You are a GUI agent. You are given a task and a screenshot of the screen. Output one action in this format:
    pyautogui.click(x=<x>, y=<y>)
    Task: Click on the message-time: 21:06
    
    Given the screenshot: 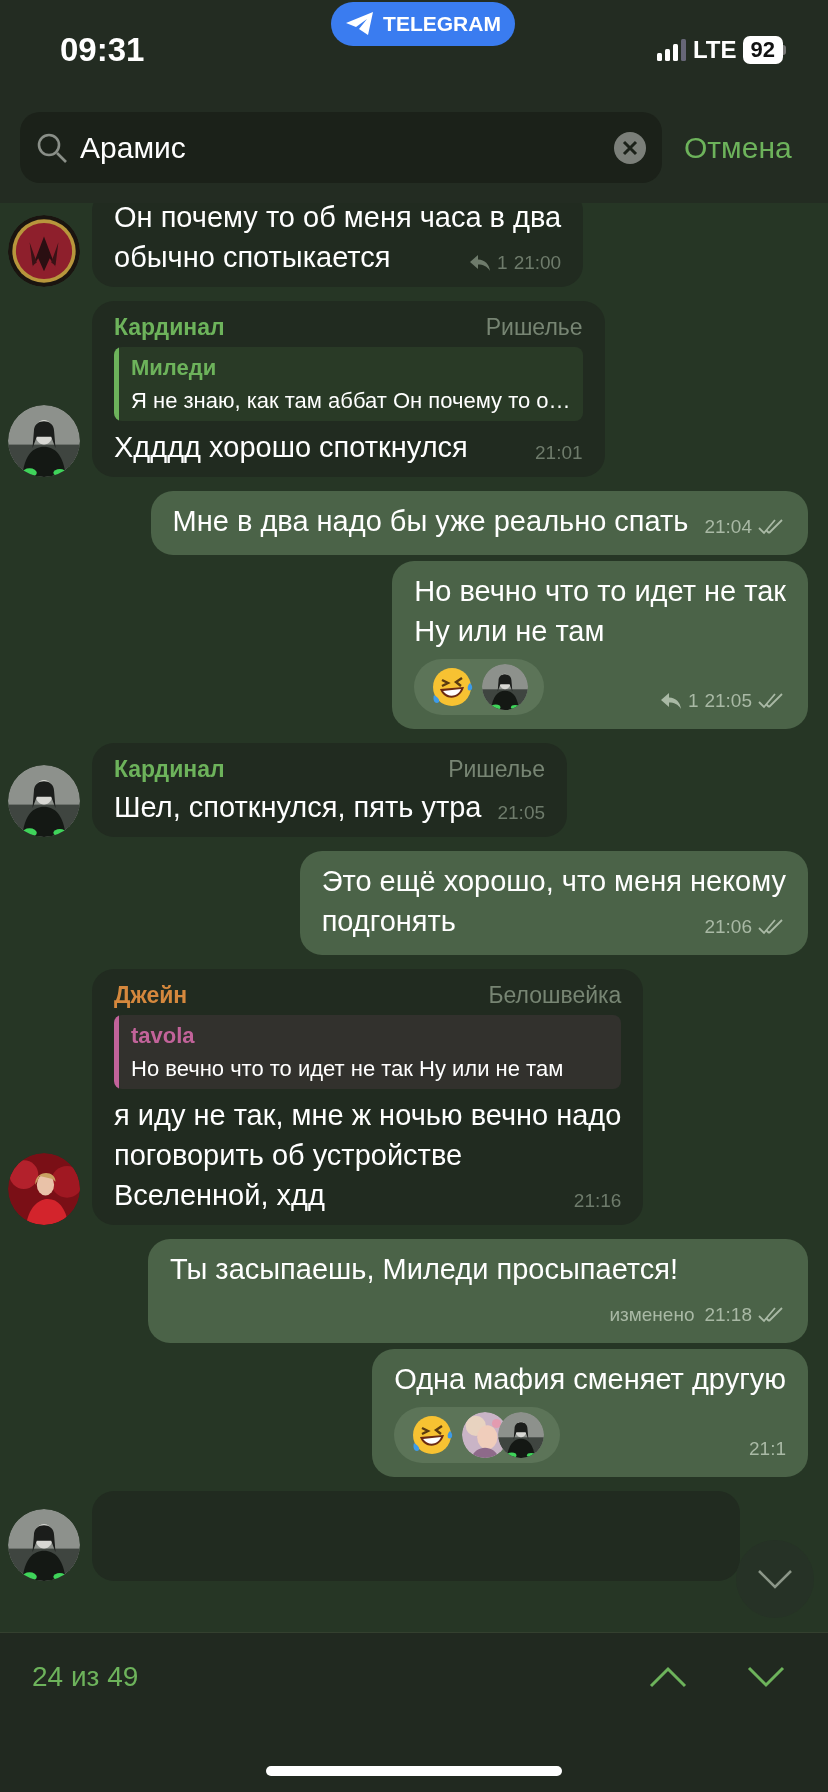 What is the action you would take?
    pyautogui.click(x=728, y=927)
    